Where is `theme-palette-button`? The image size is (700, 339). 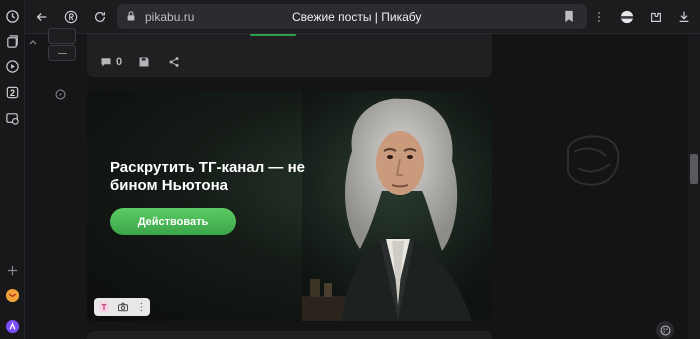
theme-palette-button is located at coordinates (665, 330).